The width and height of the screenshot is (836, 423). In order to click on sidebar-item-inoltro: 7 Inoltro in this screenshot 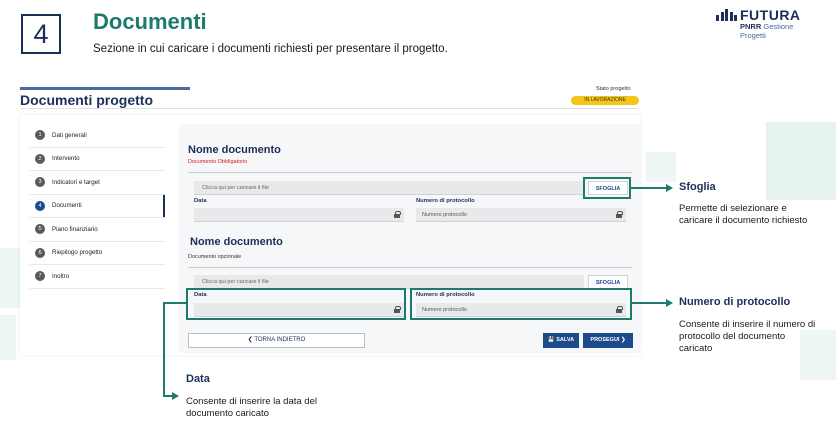, I will do `click(97, 277)`.